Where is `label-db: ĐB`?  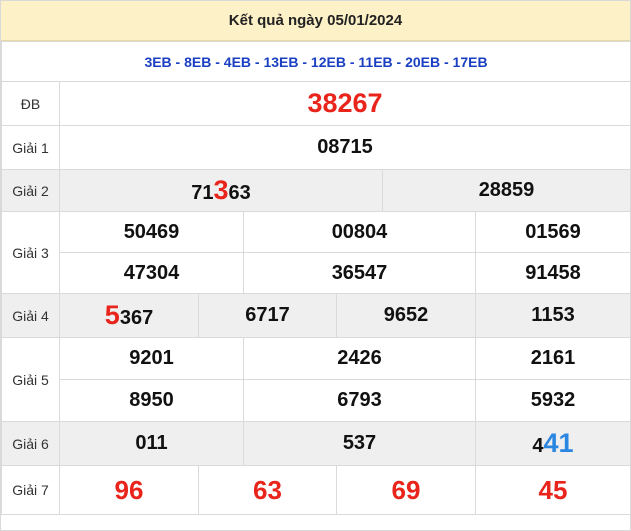 label-db: ĐB is located at coordinates (30, 103).